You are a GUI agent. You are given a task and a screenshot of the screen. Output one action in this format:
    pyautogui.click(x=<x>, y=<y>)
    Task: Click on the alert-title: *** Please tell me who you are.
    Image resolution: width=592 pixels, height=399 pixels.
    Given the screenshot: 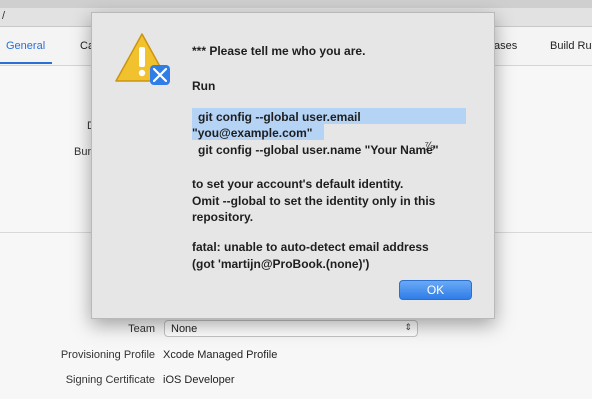 What is the action you would take?
    pyautogui.click(x=279, y=51)
    